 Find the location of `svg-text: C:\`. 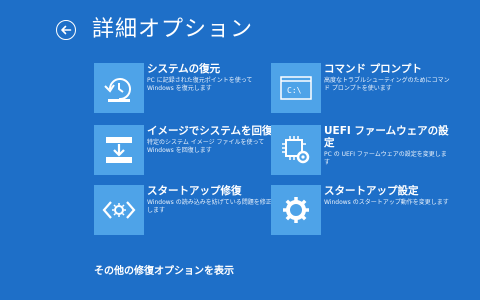

svg-text: C:\ is located at coordinates (294, 90).